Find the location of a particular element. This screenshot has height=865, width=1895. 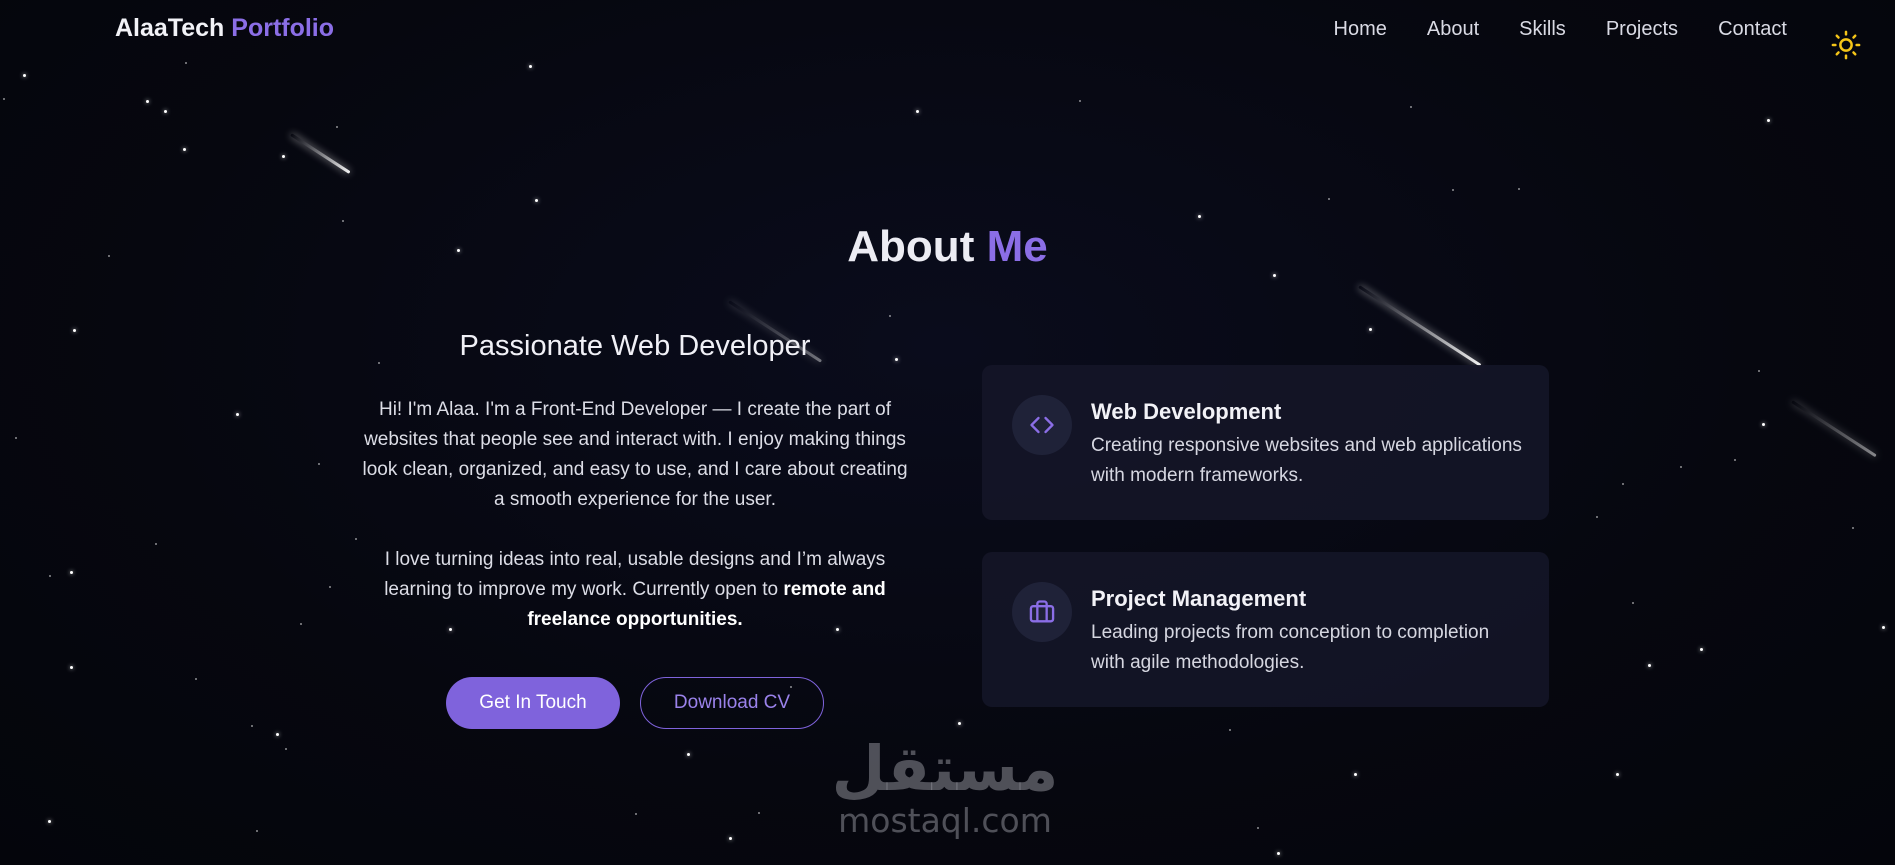

about-buttons: Get In Touch Download CV is located at coordinates (635, 703).